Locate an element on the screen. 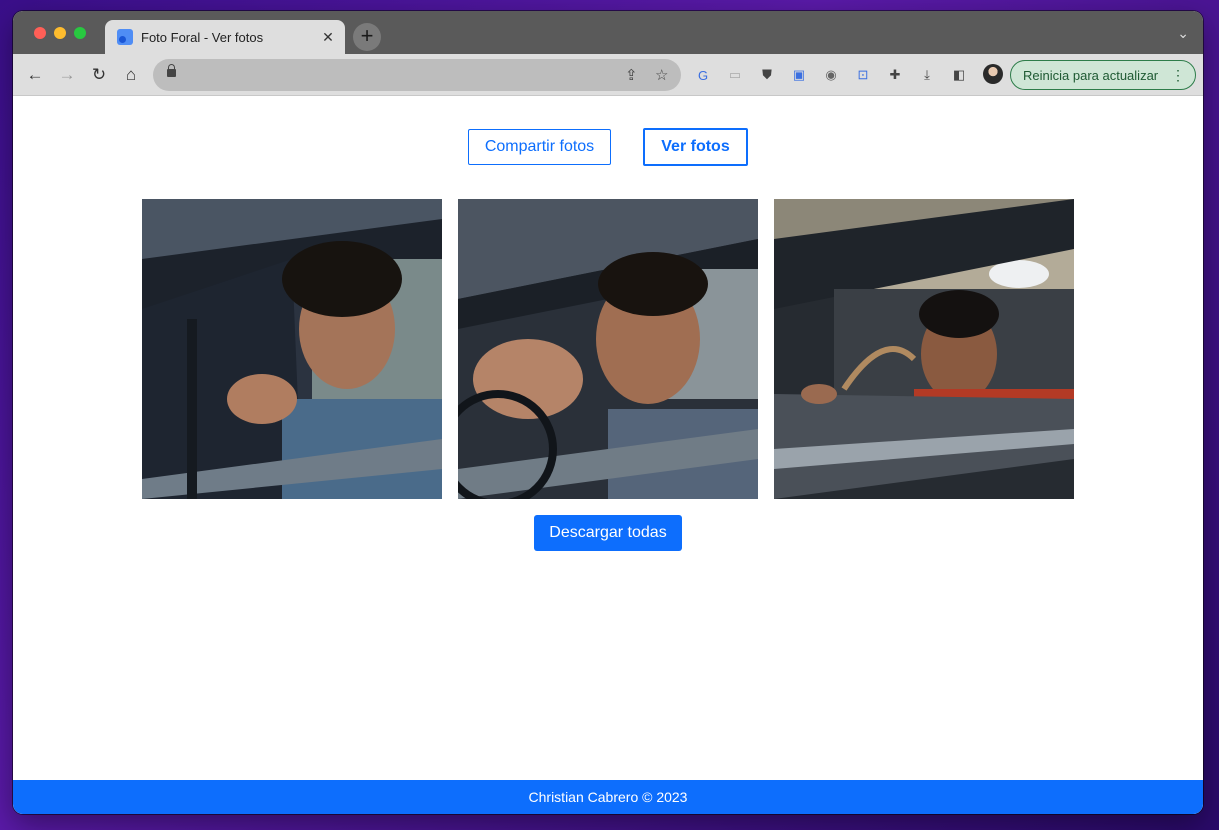 The height and width of the screenshot is (830, 1219). close-window-button is located at coordinates (40, 33).